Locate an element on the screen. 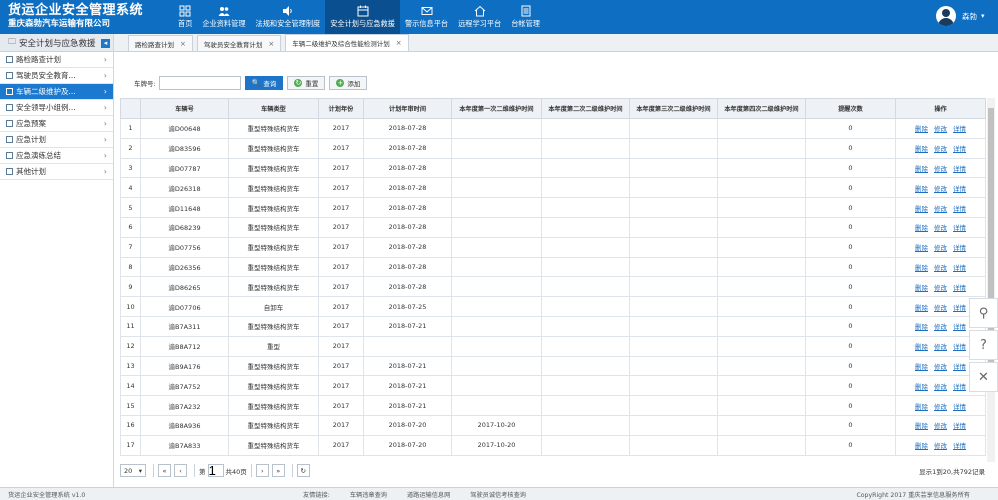 The image size is (998, 500). table-cell is located at coordinates (673, 148).